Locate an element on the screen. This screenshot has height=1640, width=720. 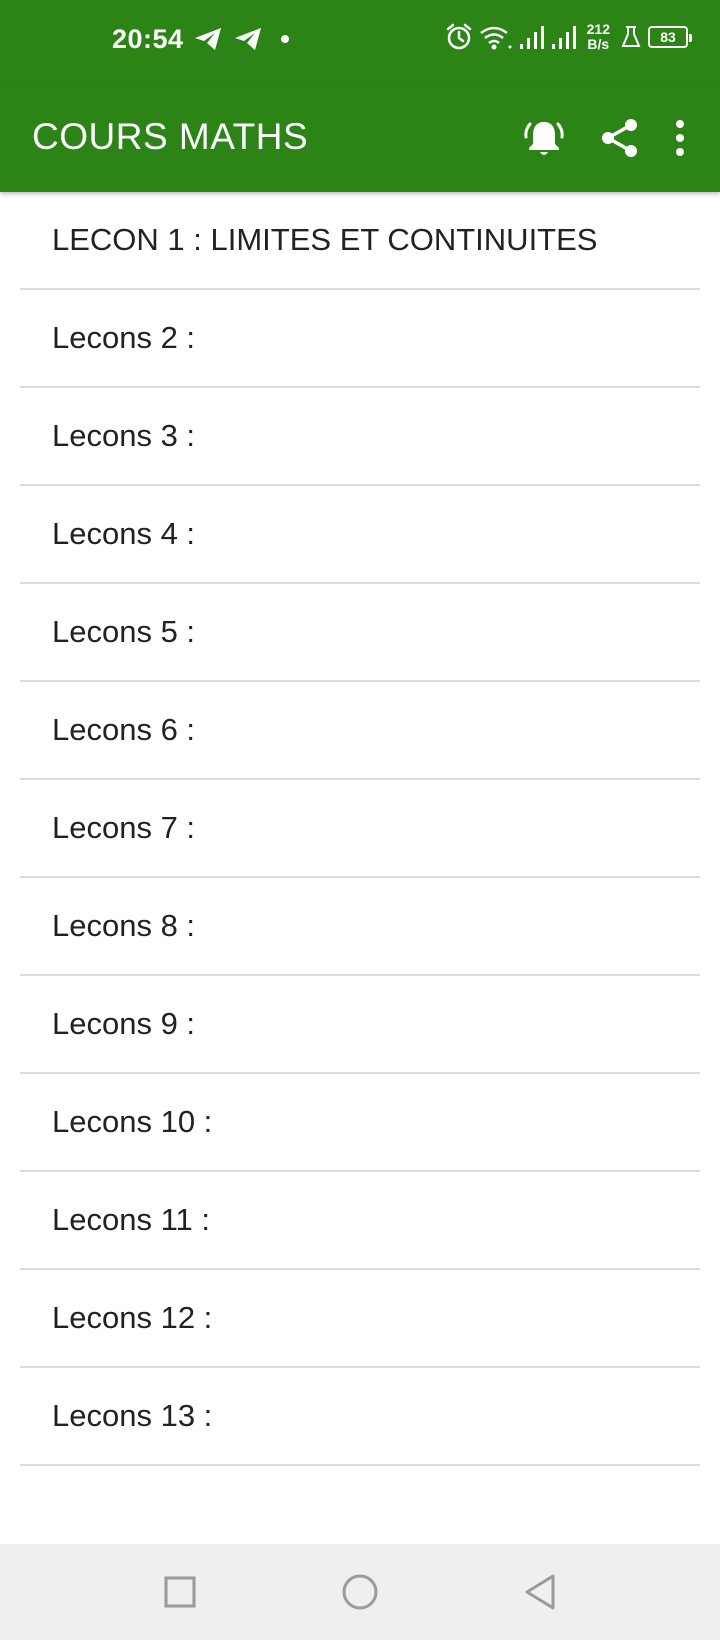
lesson-item-8: Lecons 8 : is located at coordinates (360, 927).